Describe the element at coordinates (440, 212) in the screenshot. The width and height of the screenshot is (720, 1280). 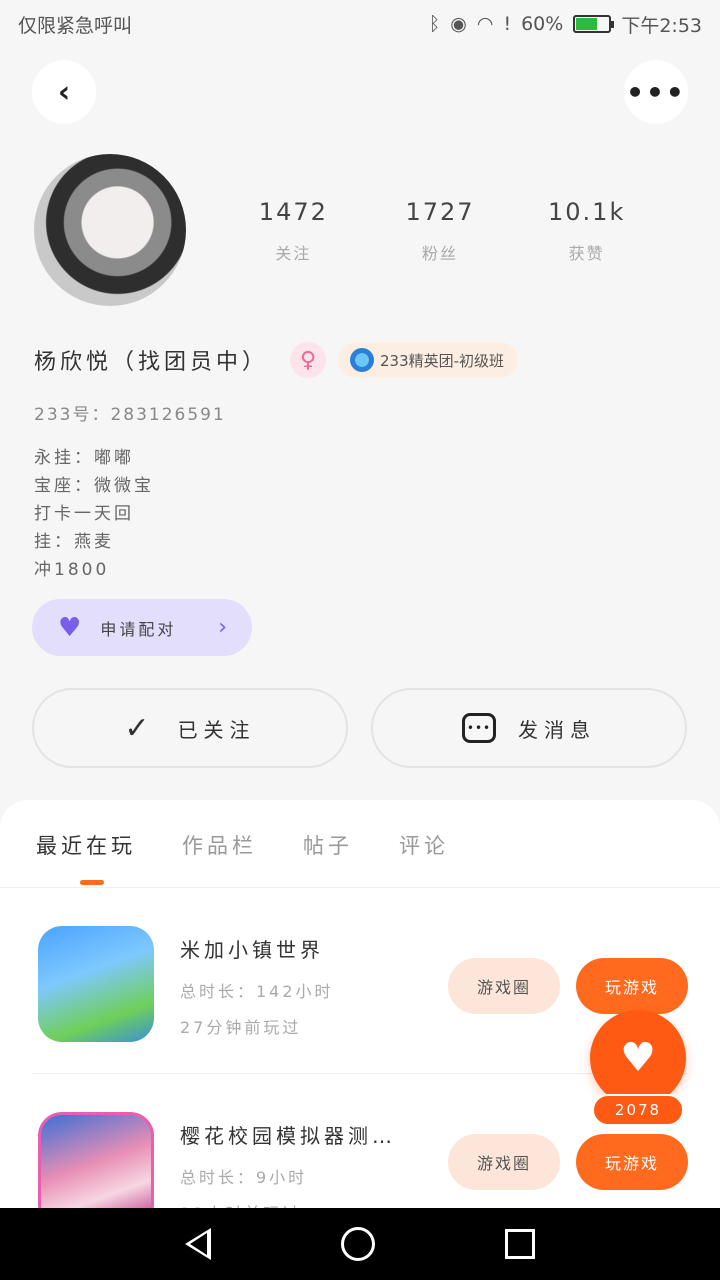
I see `stat-value: 1727` at that location.